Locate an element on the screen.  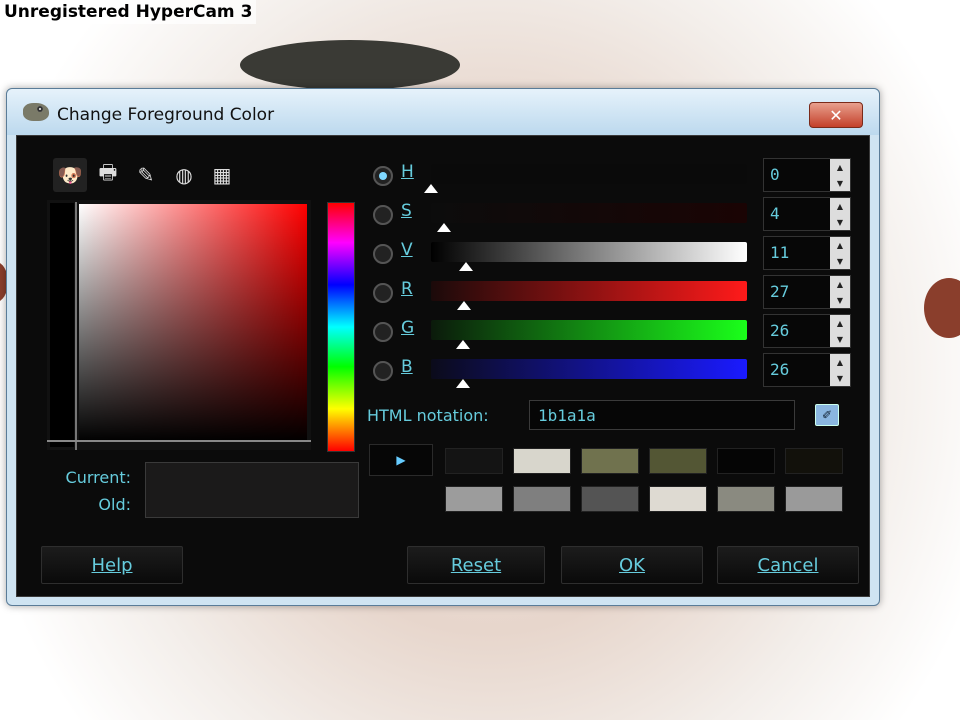
spinbox-value: 0 is located at coordinates (775, 174).